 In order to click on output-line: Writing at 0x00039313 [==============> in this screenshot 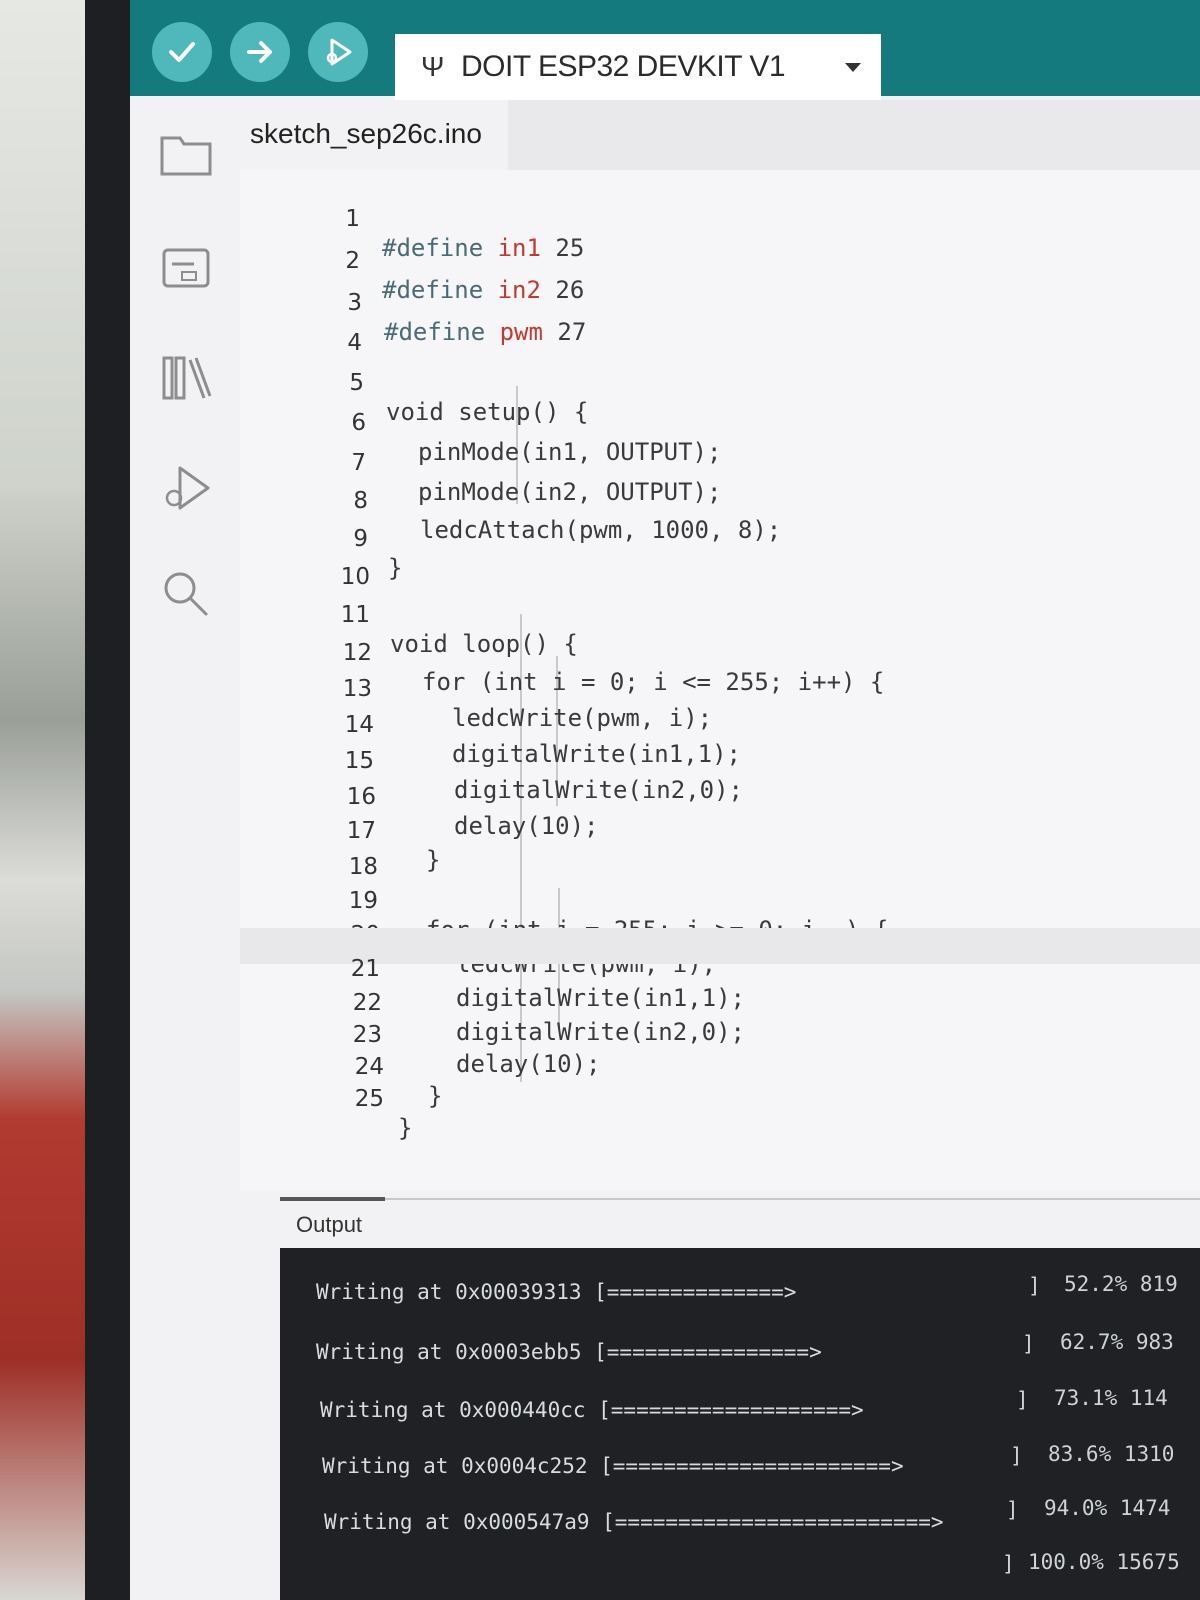, I will do `click(556, 1292)`.